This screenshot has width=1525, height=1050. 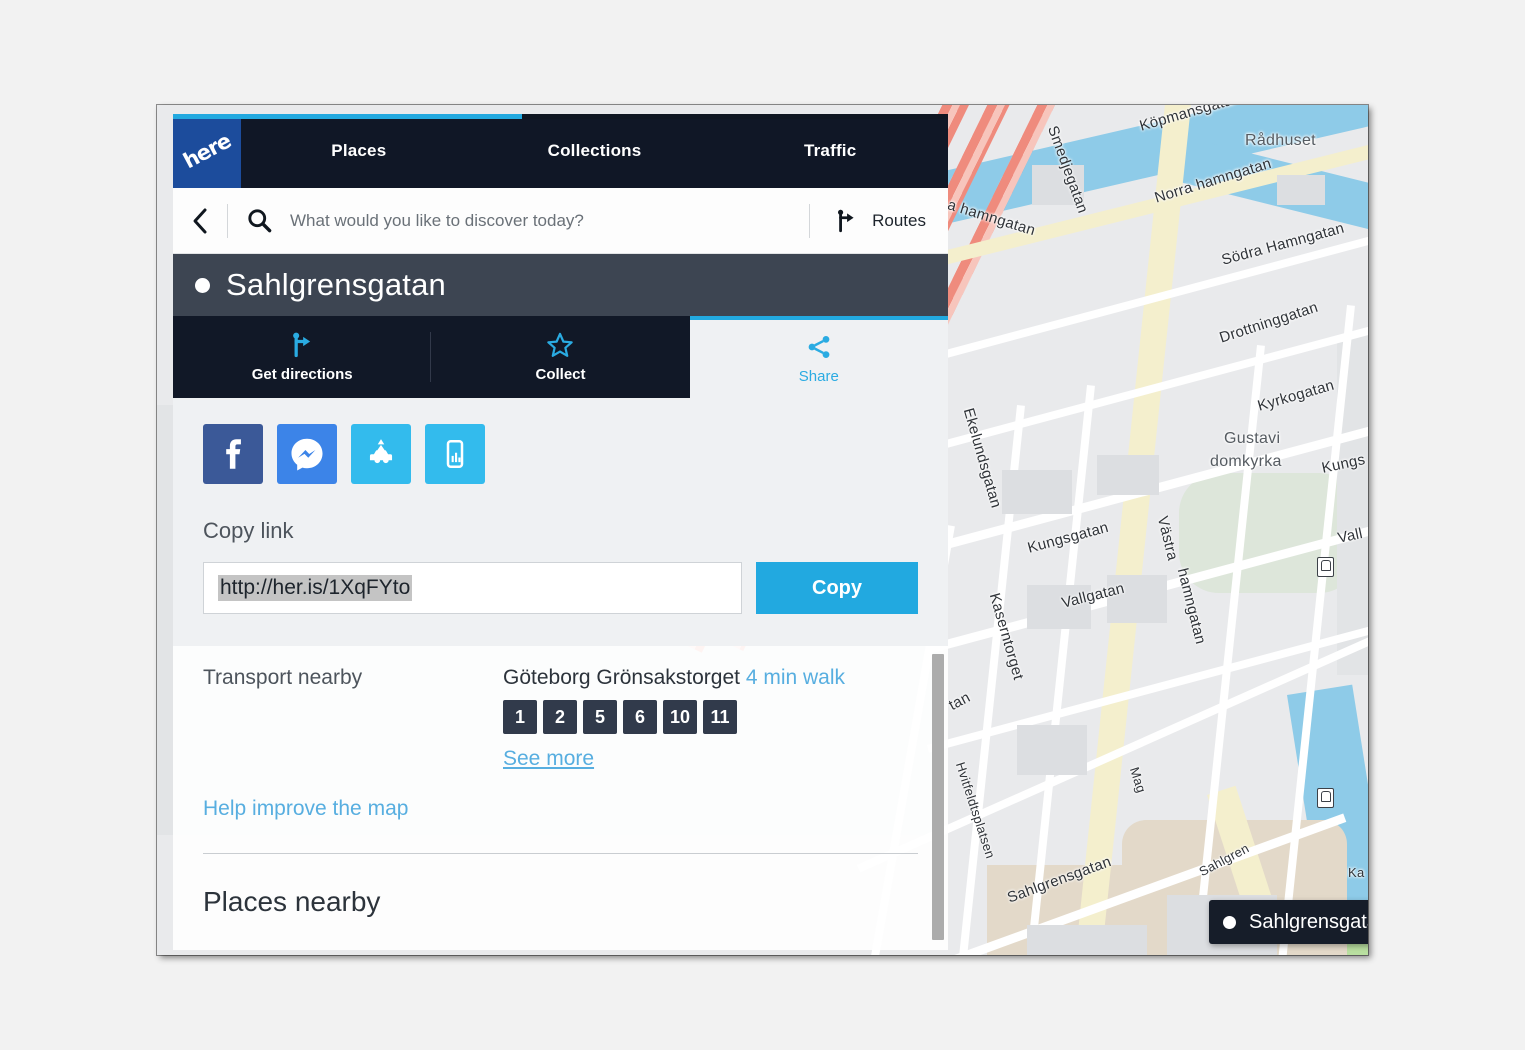 I want to click on car-icon, so click(x=381, y=451).